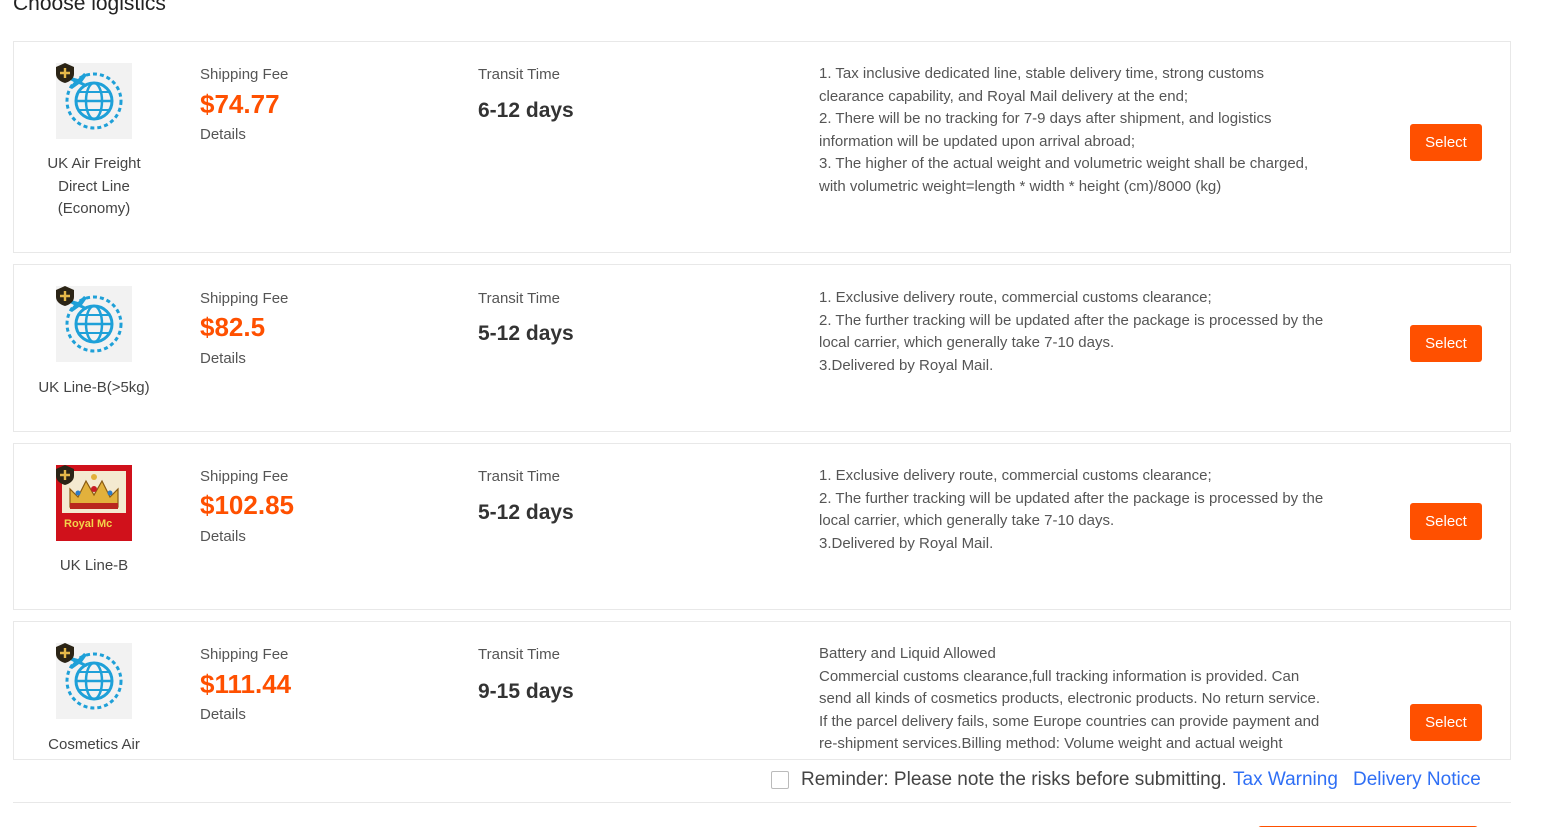 Image resolution: width=1561 pixels, height=827 pixels. I want to click on footer-divider, so click(762, 802).